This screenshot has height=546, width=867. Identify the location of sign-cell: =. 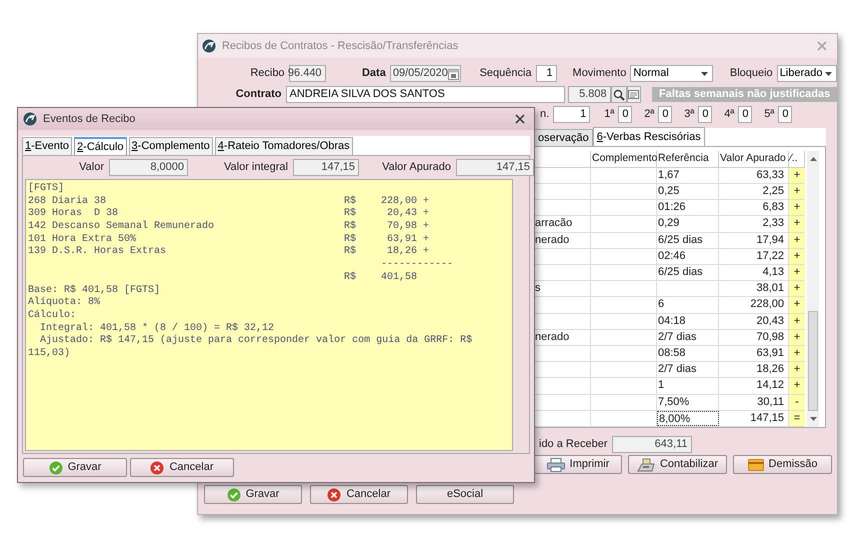
(797, 418).